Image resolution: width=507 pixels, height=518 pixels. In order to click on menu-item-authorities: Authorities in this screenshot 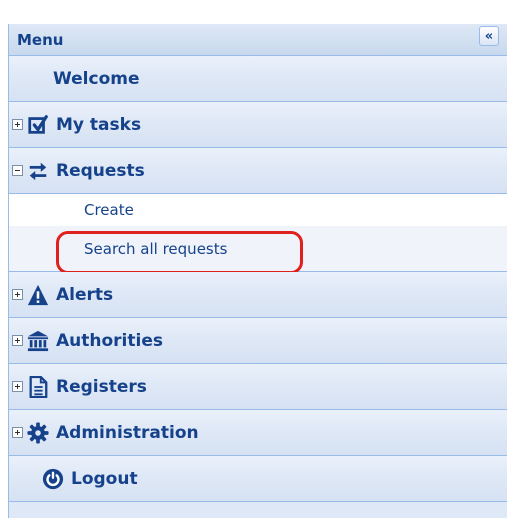, I will do `click(258, 341)`.